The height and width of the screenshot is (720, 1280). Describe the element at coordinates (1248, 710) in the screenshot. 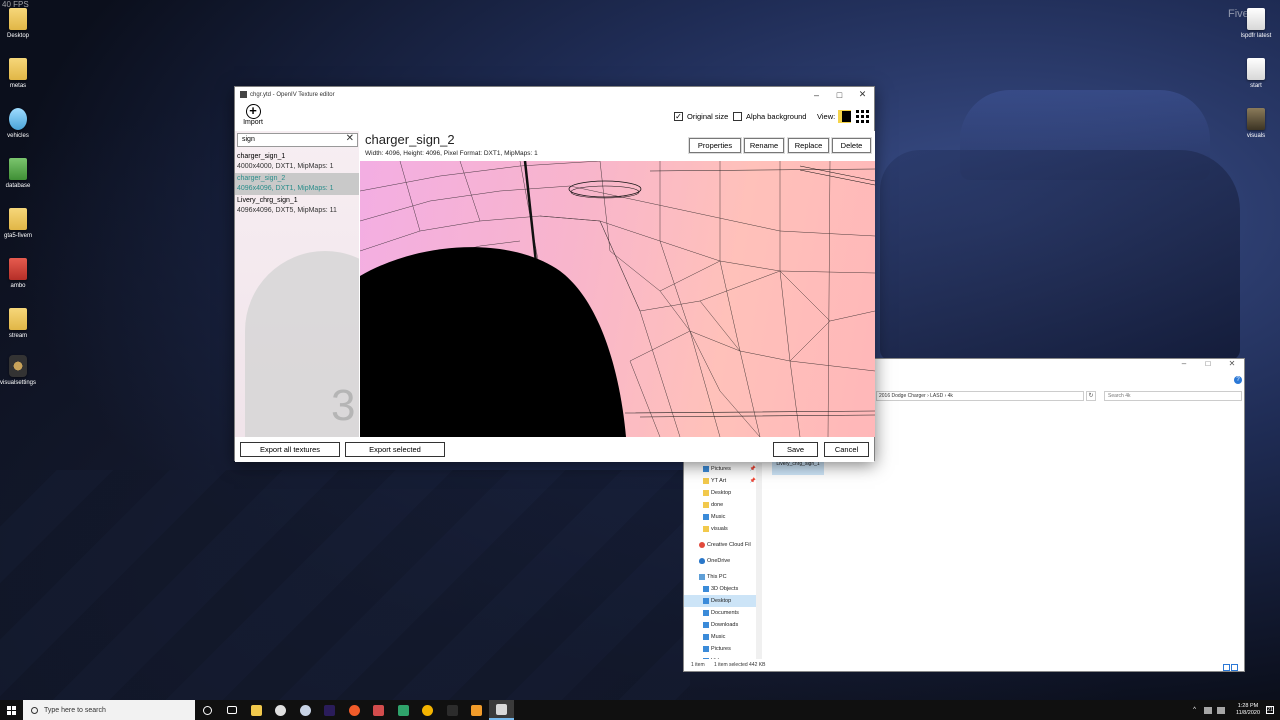

I see `clock: 1:28 PM 11/8/2020` at that location.